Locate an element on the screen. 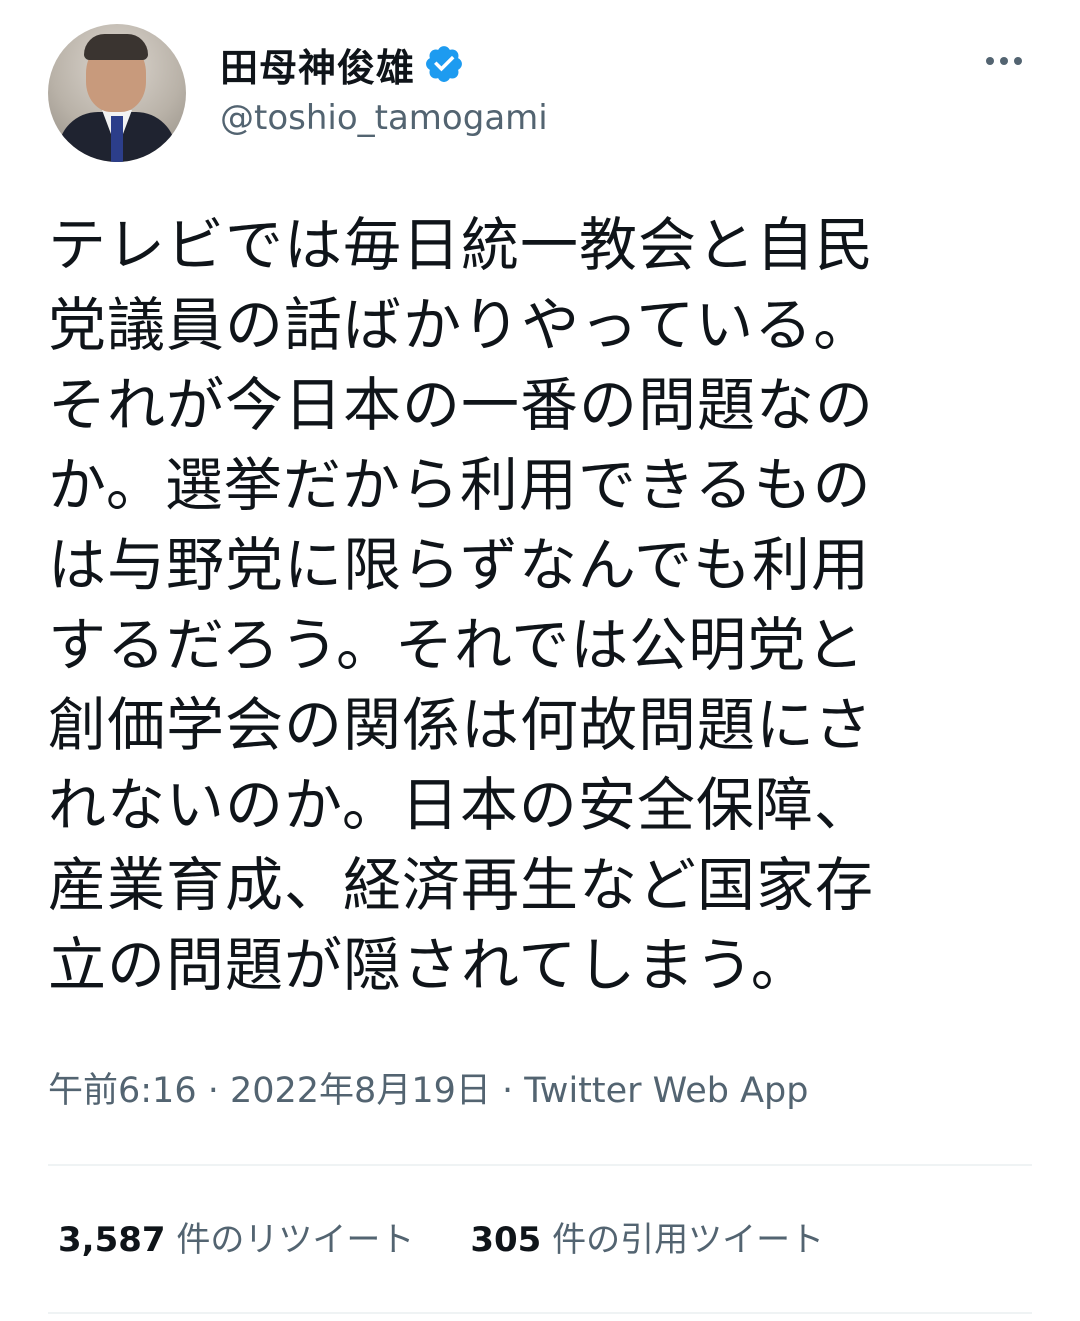 This screenshot has width=1080, height=1321. name-row: 田母神俊雄 is located at coordinates (342, 64).